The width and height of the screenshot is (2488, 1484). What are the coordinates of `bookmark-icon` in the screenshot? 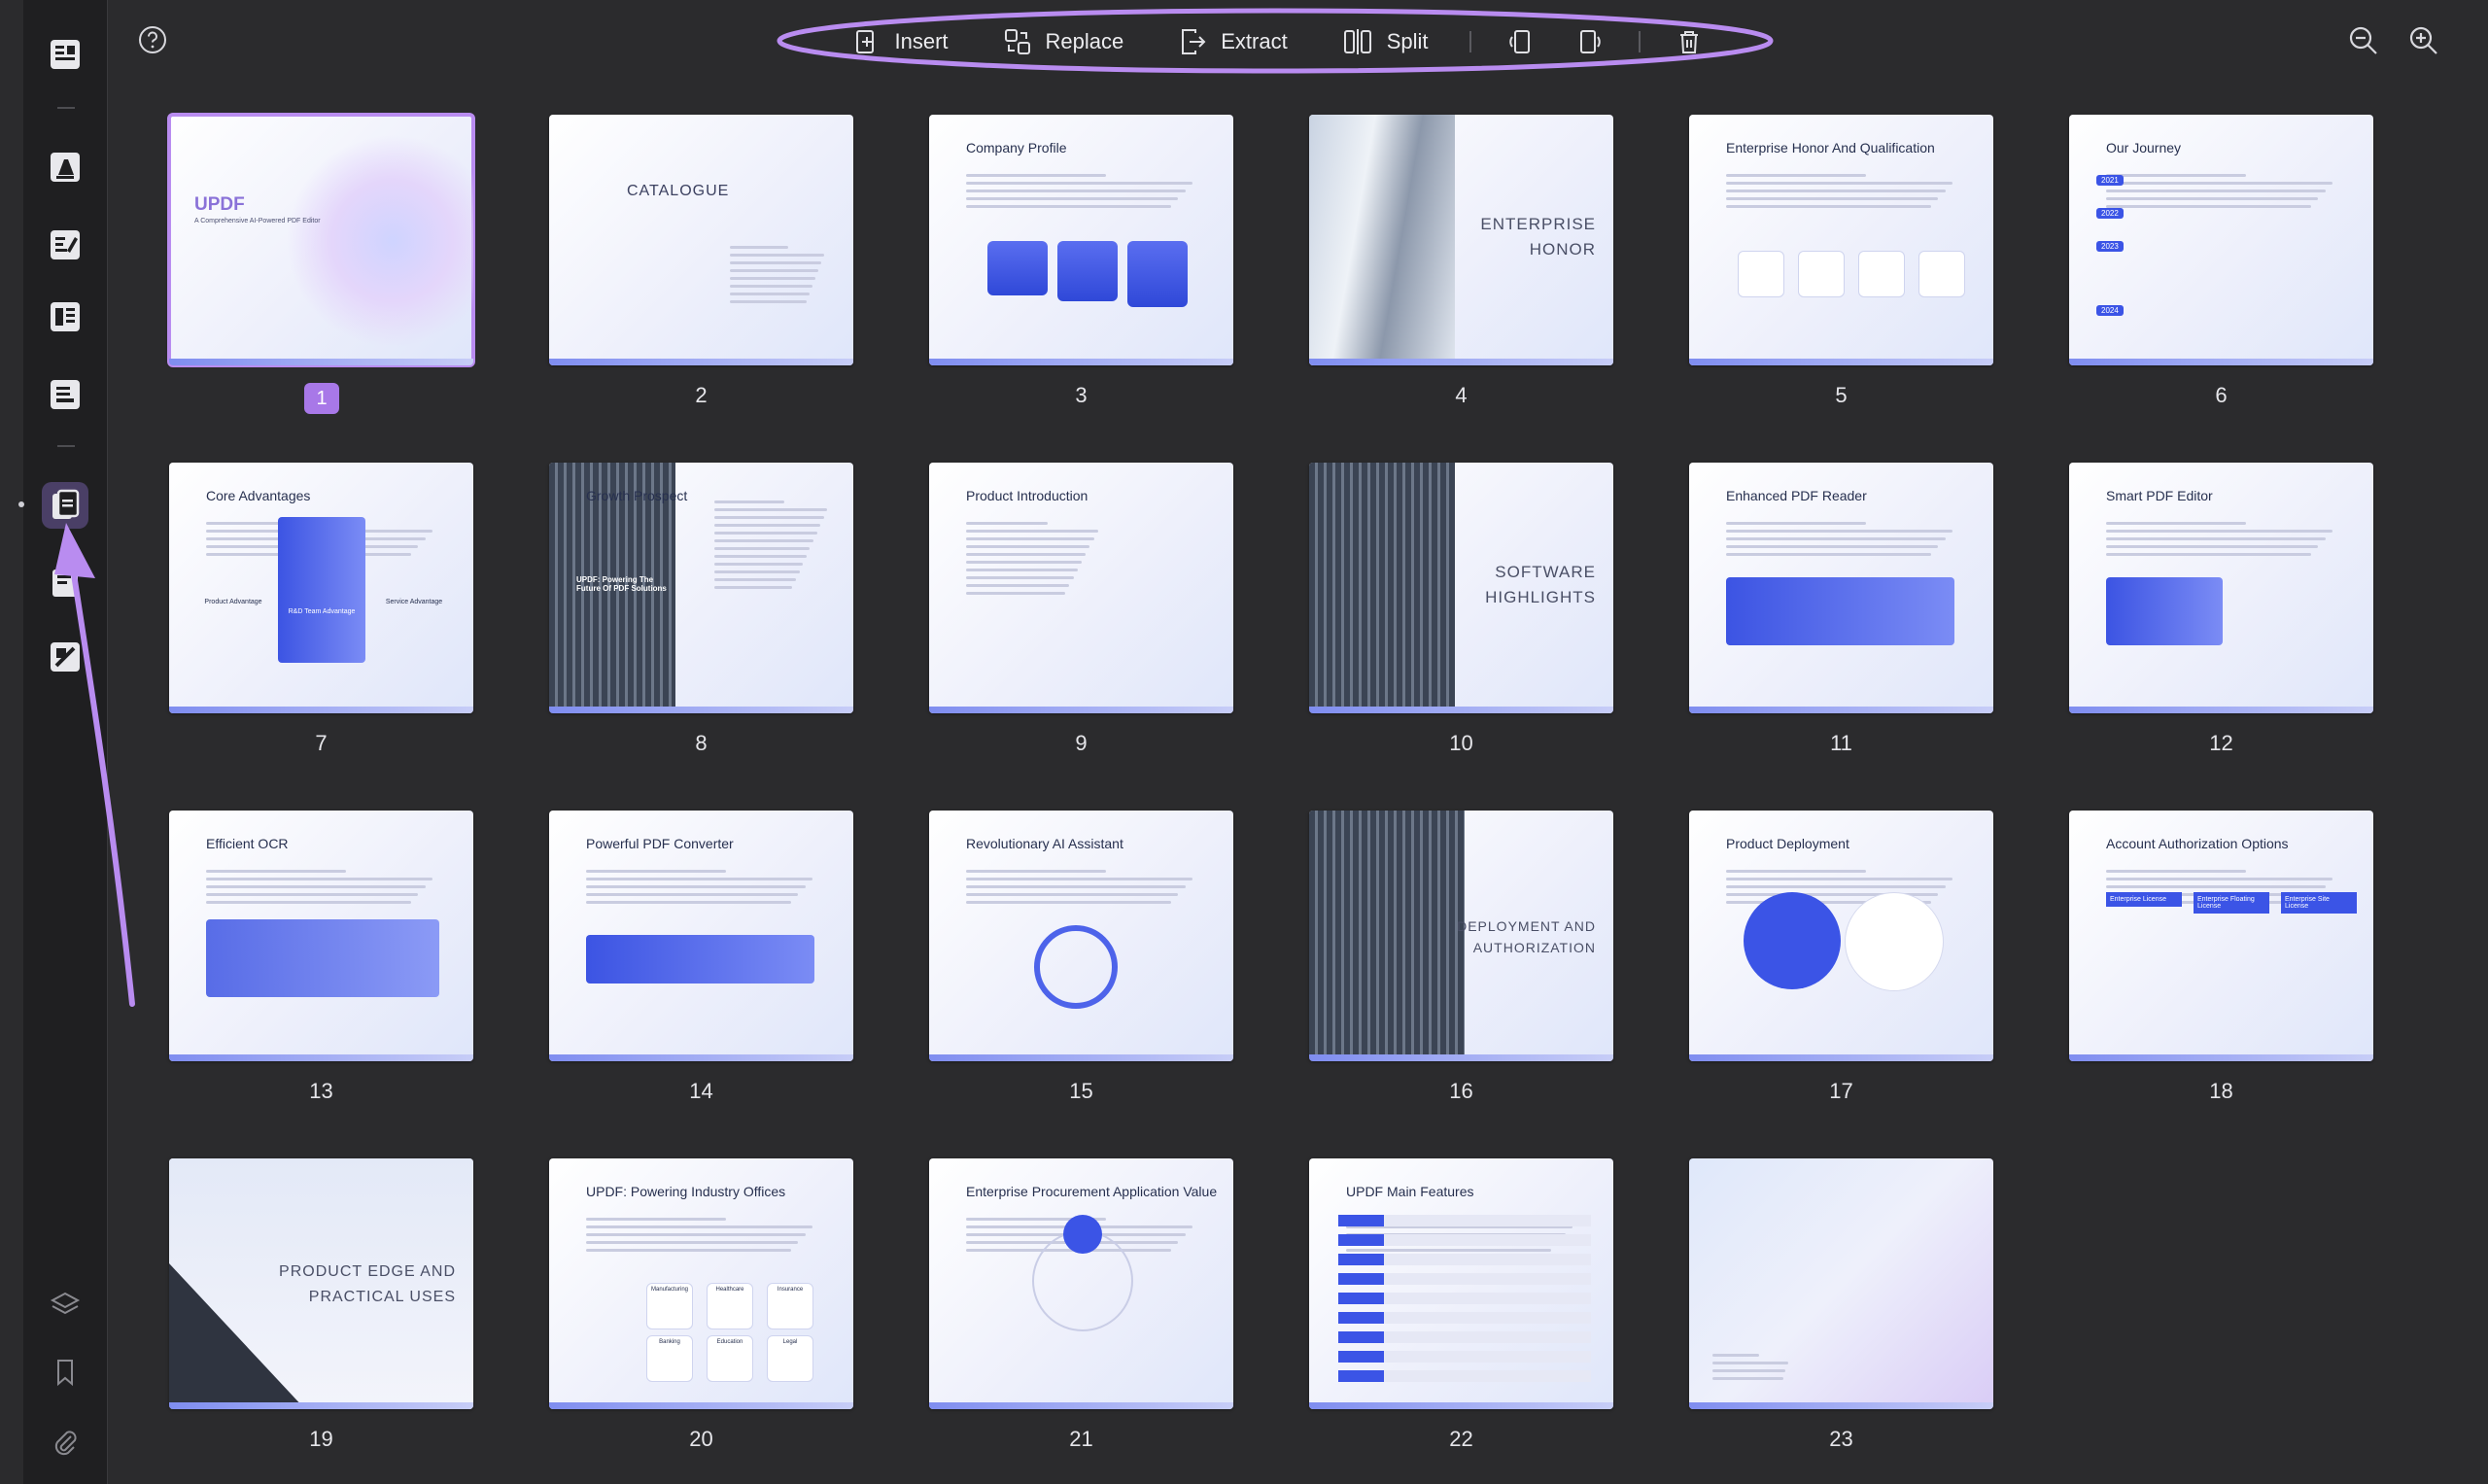 It's located at (65, 1372).